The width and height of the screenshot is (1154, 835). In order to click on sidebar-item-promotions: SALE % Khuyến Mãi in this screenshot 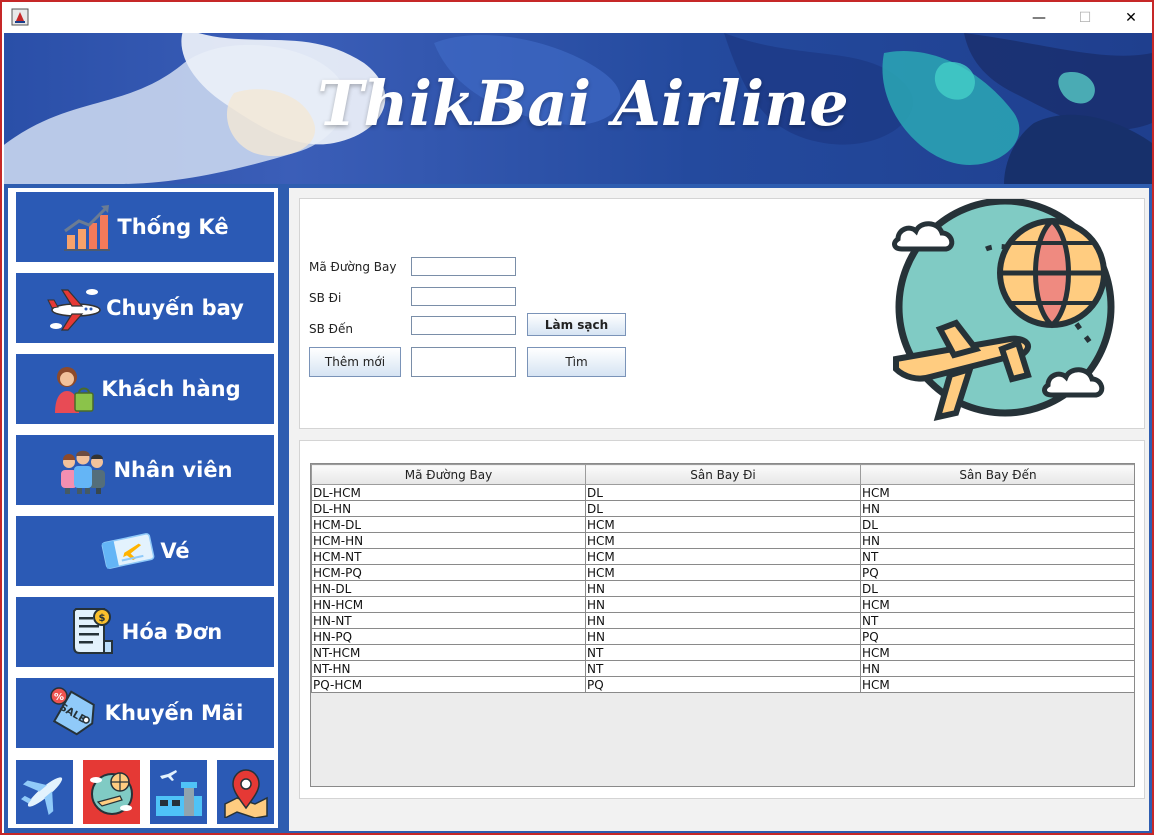, I will do `click(145, 713)`.